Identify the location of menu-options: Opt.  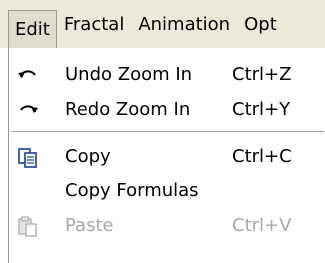
(260, 24).